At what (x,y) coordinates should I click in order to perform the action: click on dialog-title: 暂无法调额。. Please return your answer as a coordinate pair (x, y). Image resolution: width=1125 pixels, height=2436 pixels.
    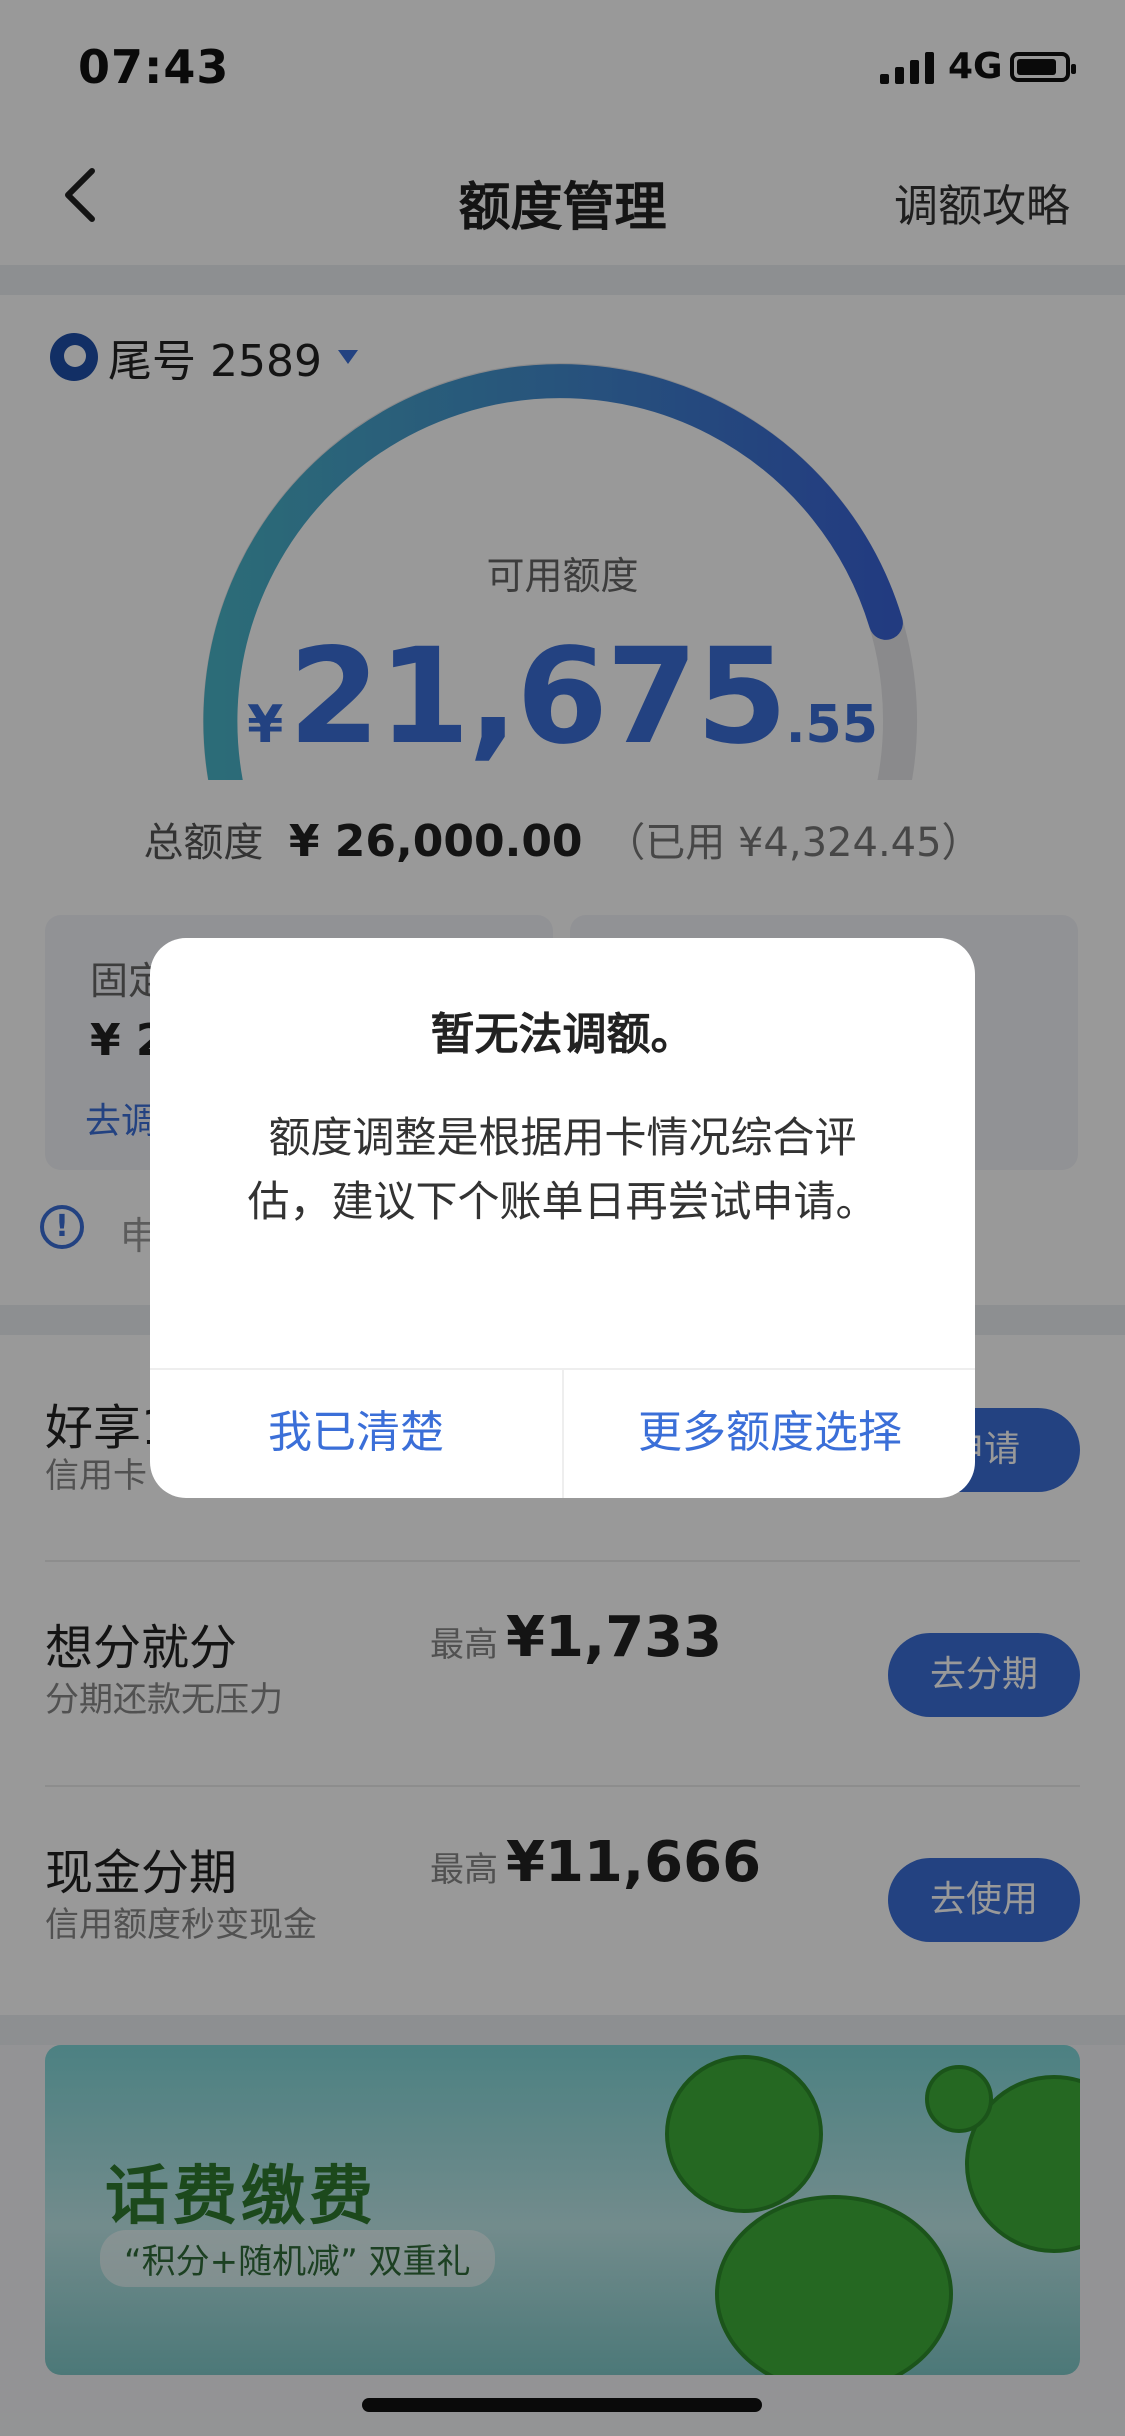
    Looking at the image, I should click on (562, 1034).